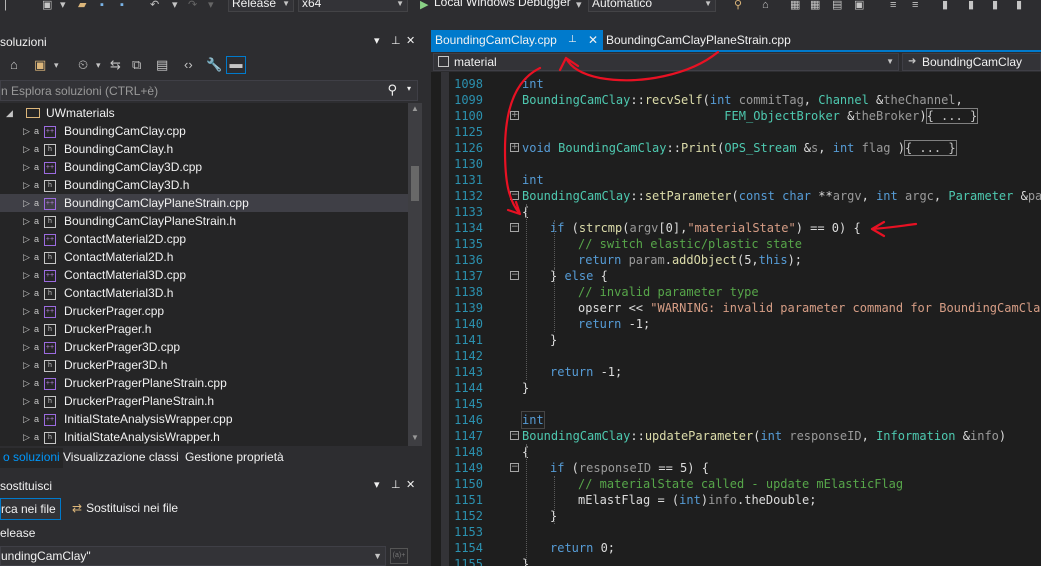 This screenshot has height=566, width=1041. I want to click on code-line: 1144}, so click(736, 388).